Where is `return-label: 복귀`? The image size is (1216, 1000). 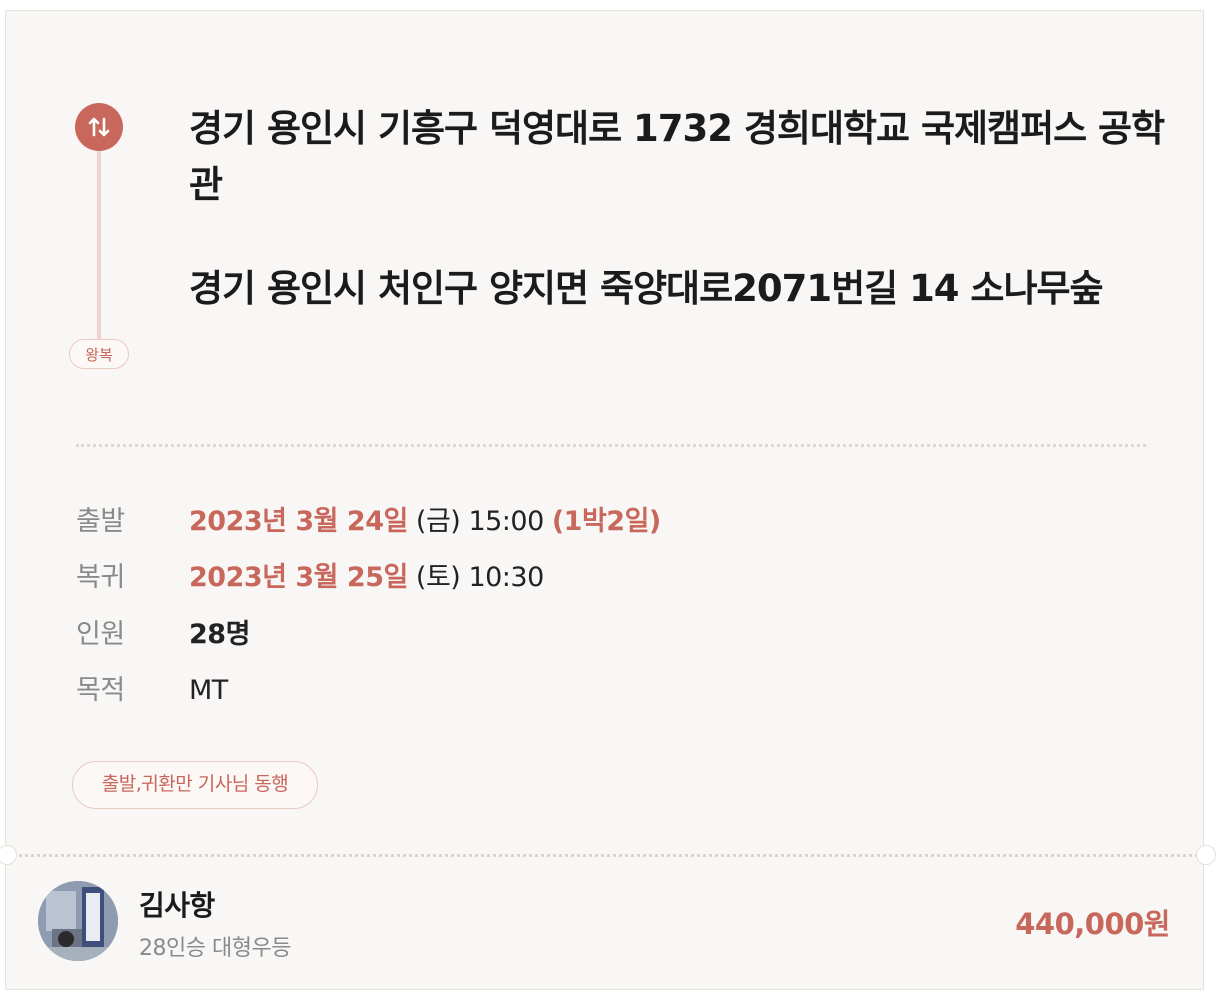 return-label: 복귀 is located at coordinates (100, 577).